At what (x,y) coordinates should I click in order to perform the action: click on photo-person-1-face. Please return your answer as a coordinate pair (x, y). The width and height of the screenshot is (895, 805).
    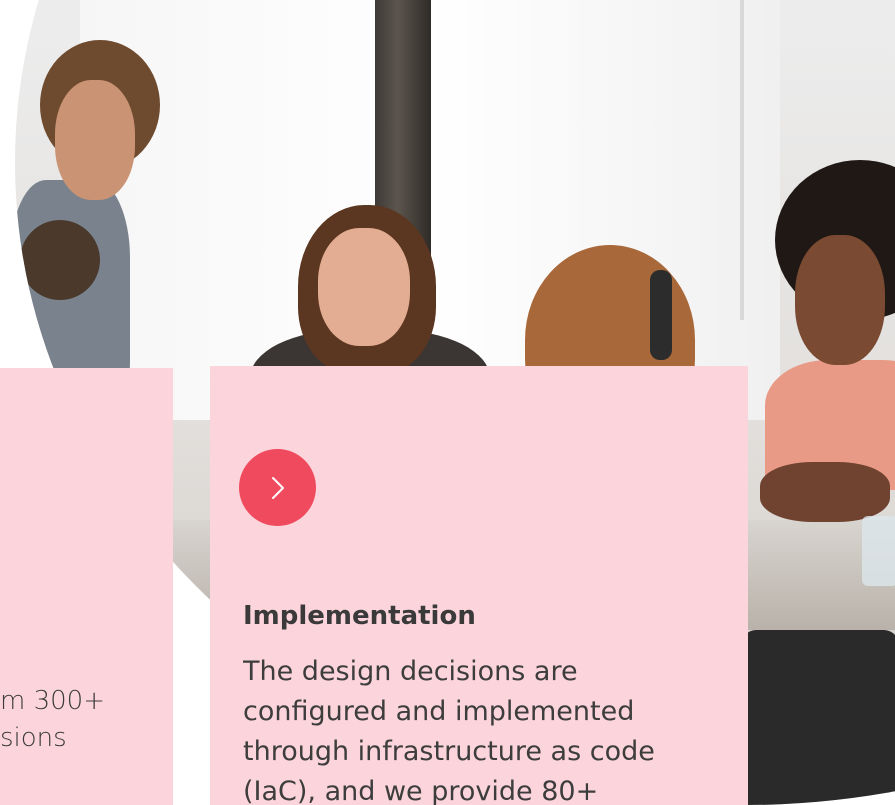
    Looking at the image, I should click on (95, 140).